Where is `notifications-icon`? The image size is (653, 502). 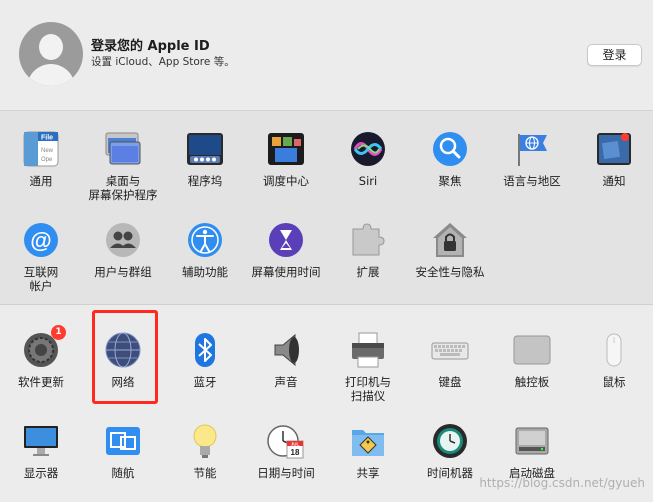
notifications-icon is located at coordinates (614, 149).